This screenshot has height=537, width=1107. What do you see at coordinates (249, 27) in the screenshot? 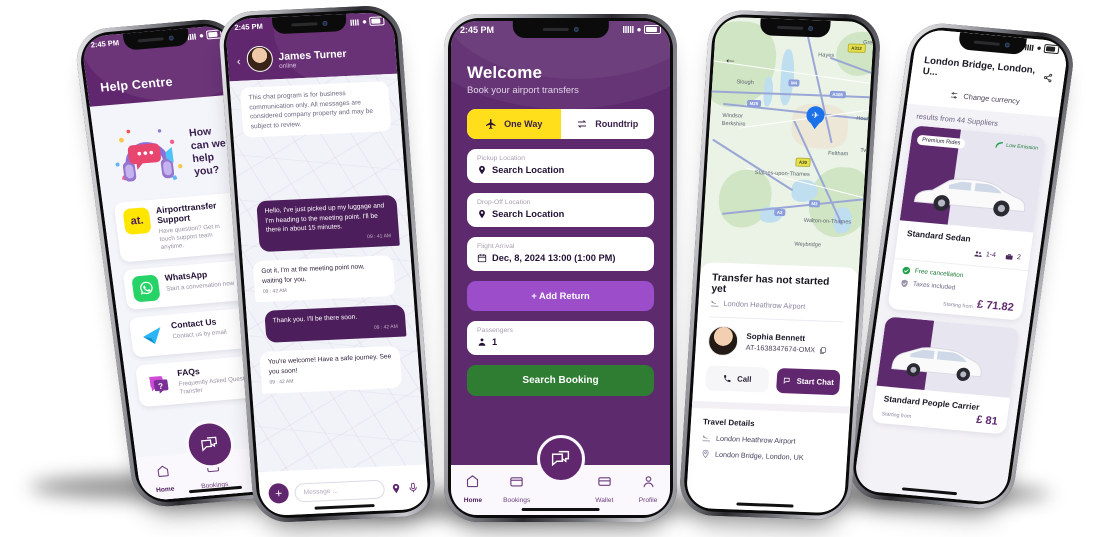
I see `status-time: 2:45 PM` at bounding box center [249, 27].